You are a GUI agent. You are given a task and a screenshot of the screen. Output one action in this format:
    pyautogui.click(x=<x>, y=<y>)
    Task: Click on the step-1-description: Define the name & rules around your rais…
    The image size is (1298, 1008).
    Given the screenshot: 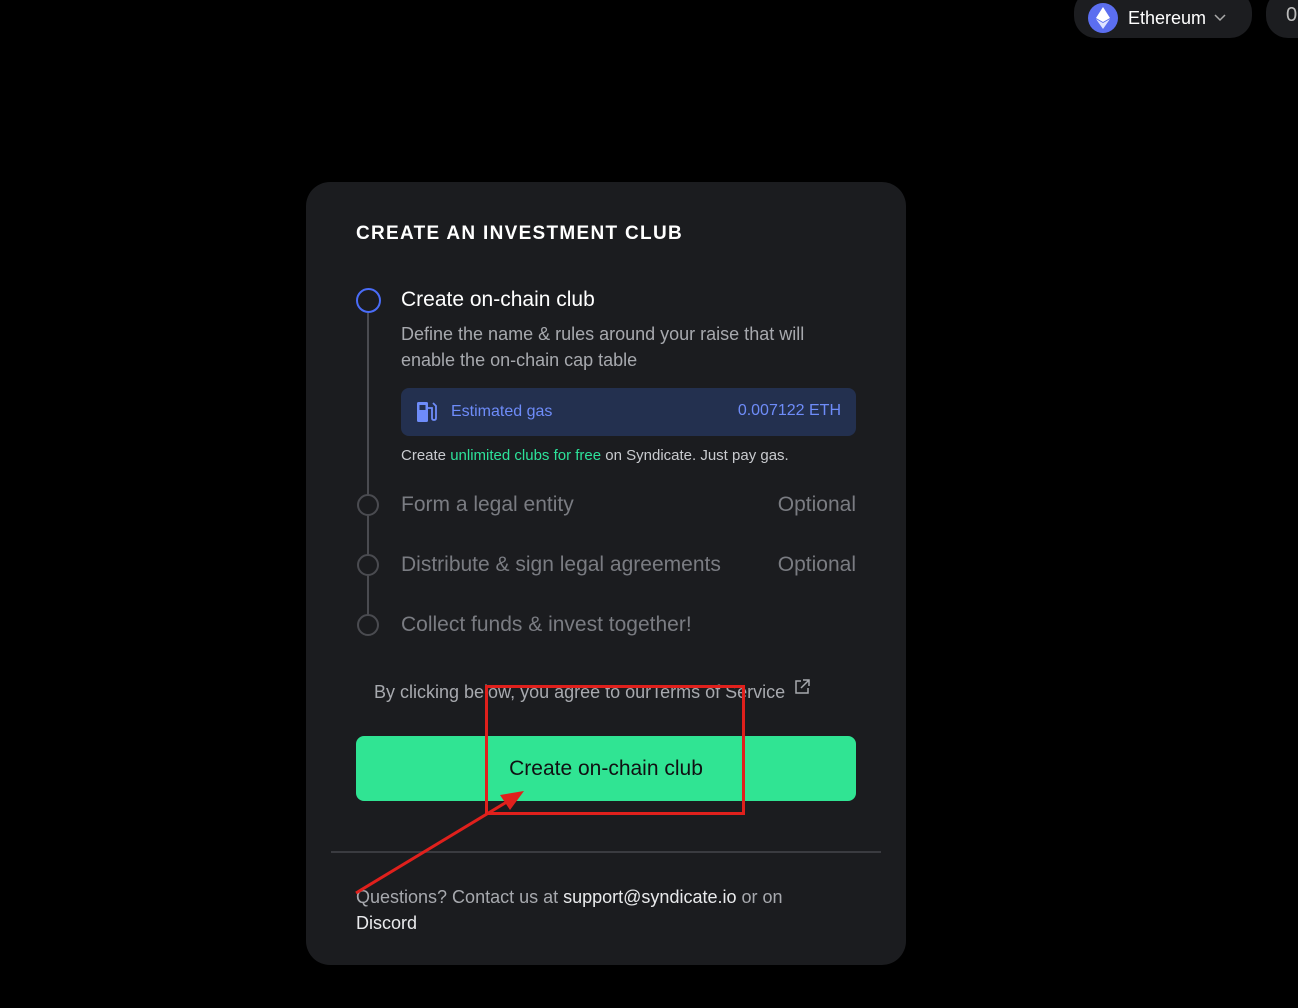 What is the action you would take?
    pyautogui.click(x=603, y=347)
    